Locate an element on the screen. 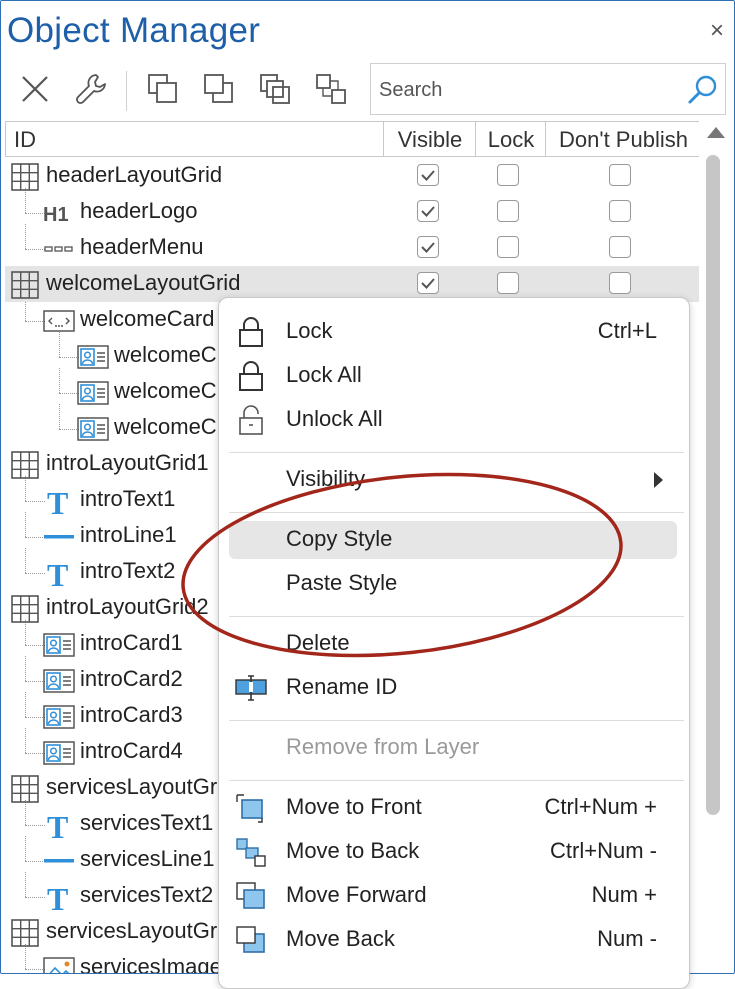  tree-row: headerMenu is located at coordinates (352, 248).